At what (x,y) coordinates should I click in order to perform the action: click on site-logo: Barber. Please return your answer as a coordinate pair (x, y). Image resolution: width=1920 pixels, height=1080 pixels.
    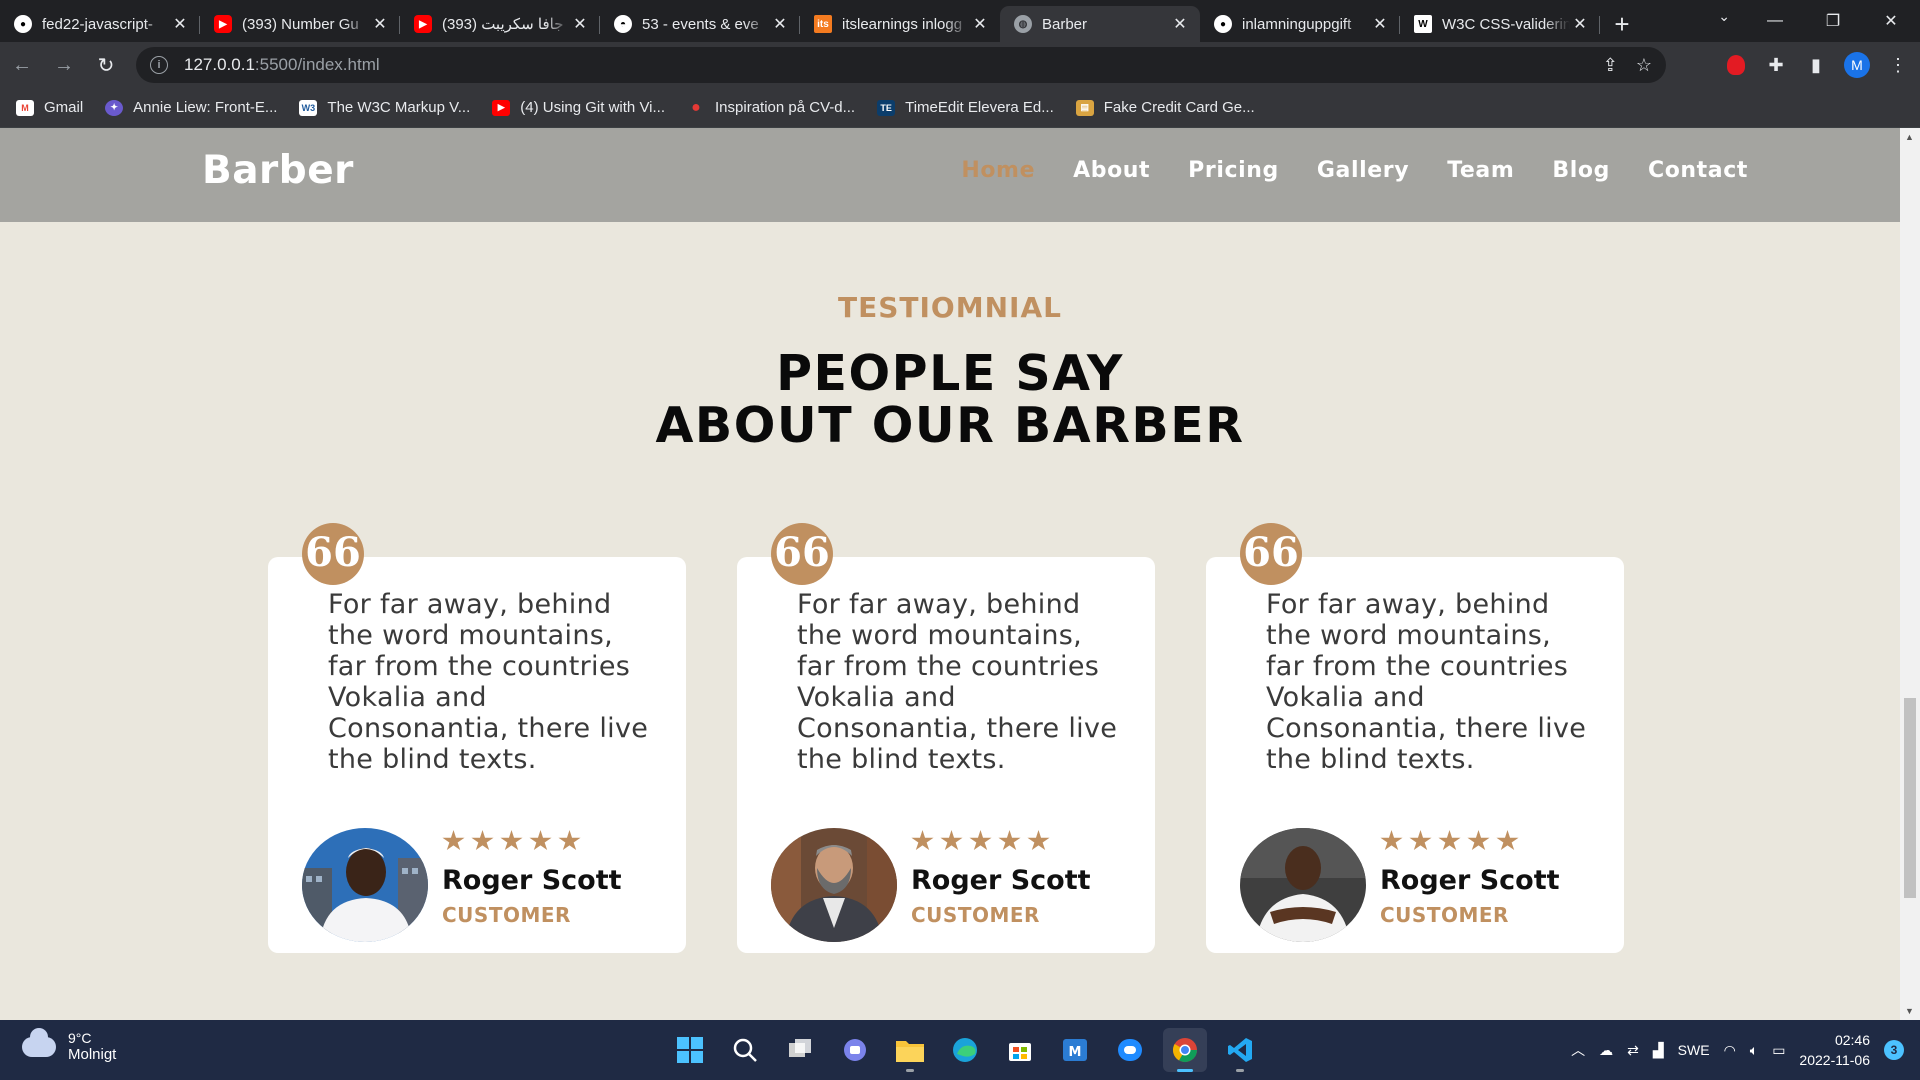
    Looking at the image, I should click on (278, 170).